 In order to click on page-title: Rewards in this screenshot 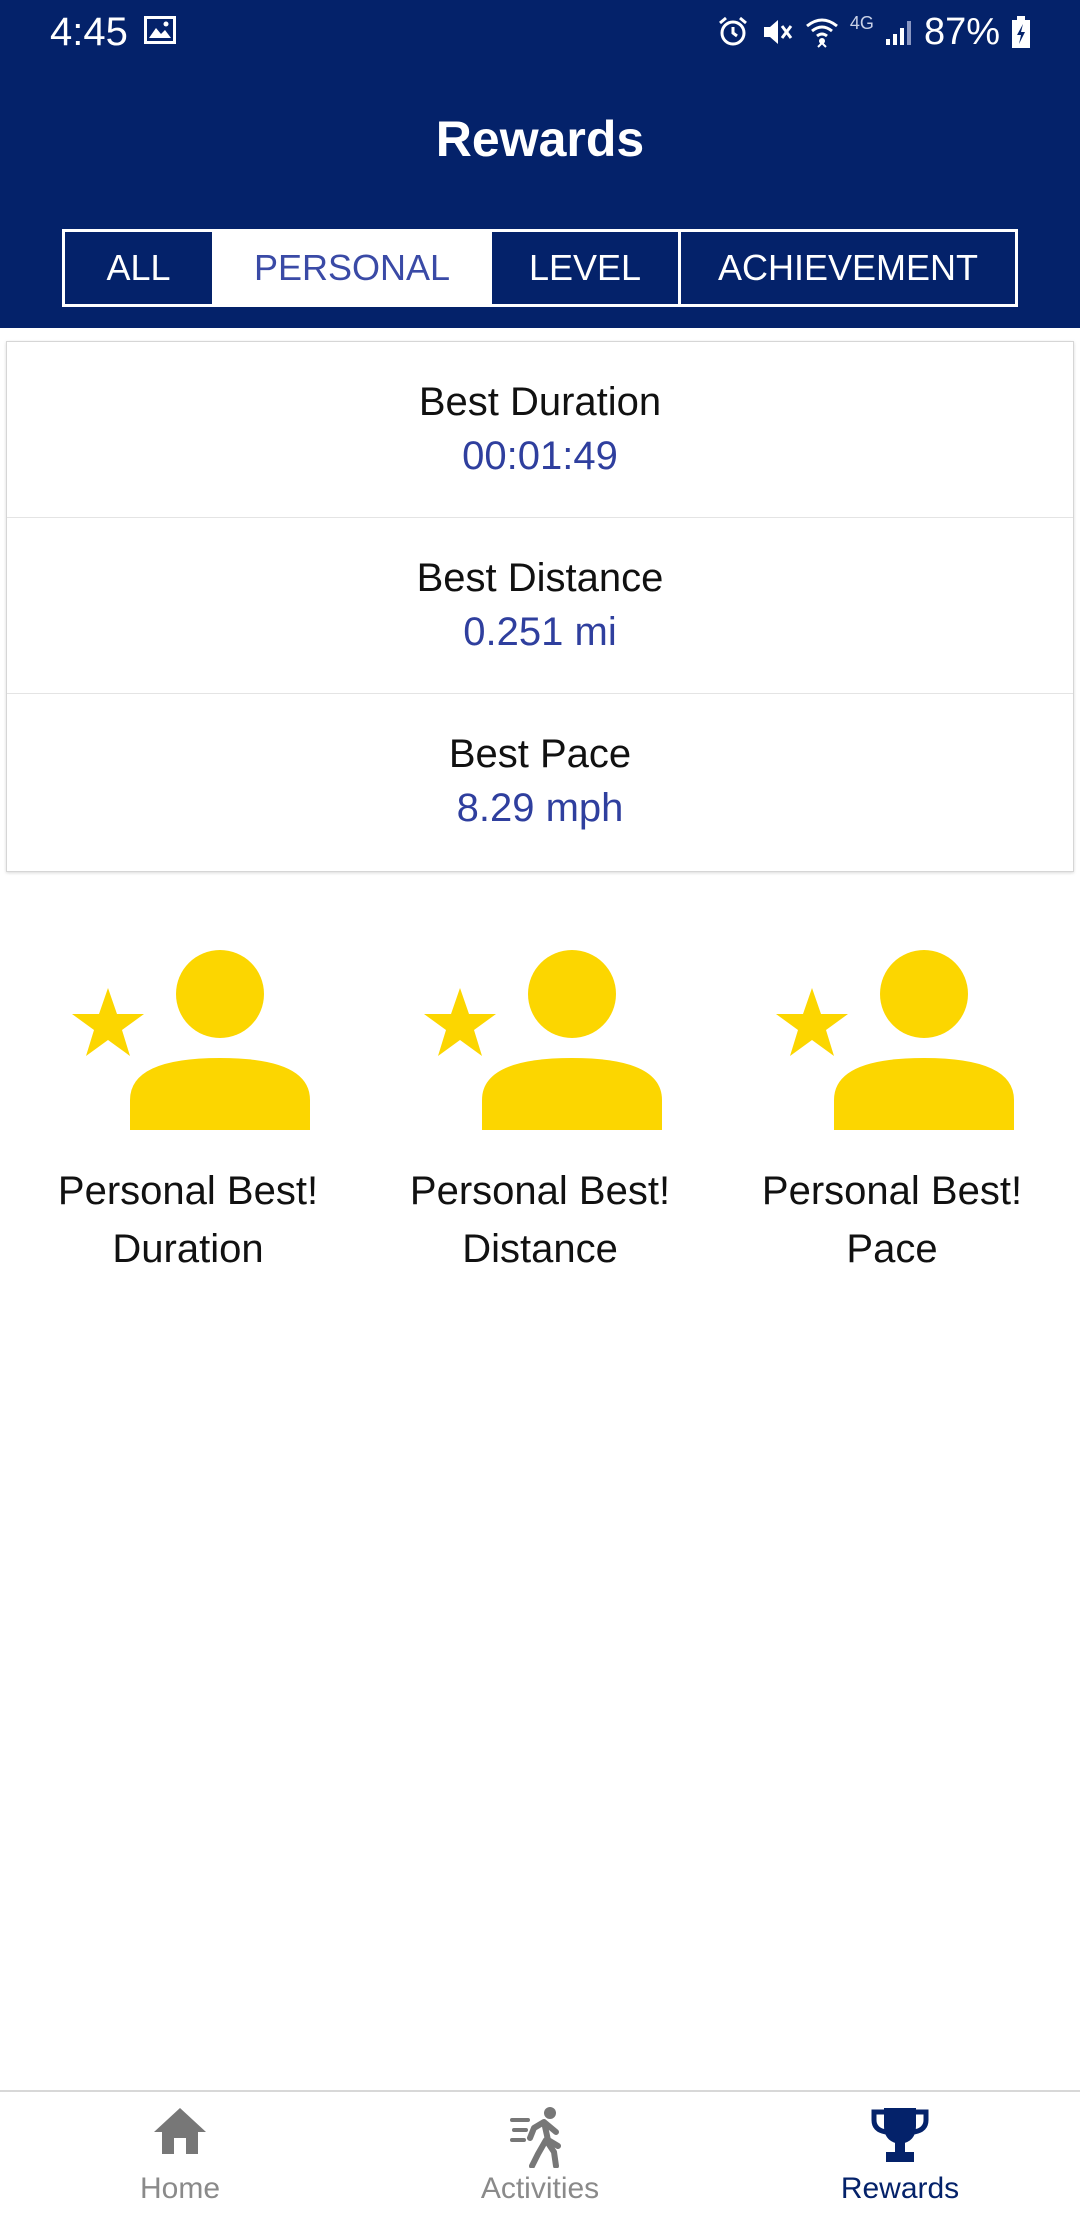, I will do `click(540, 139)`.